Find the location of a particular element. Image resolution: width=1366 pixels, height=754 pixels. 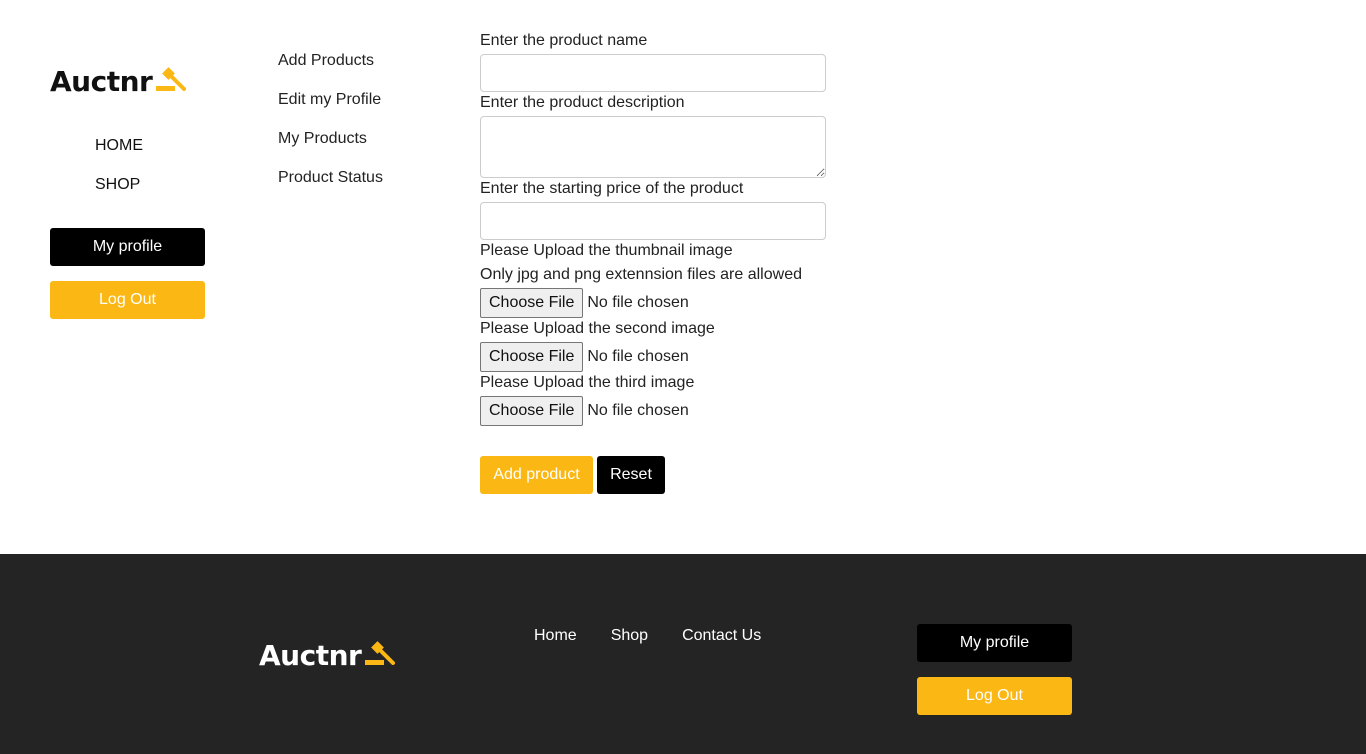

main-nav: HOME SHOP is located at coordinates (119, 175).